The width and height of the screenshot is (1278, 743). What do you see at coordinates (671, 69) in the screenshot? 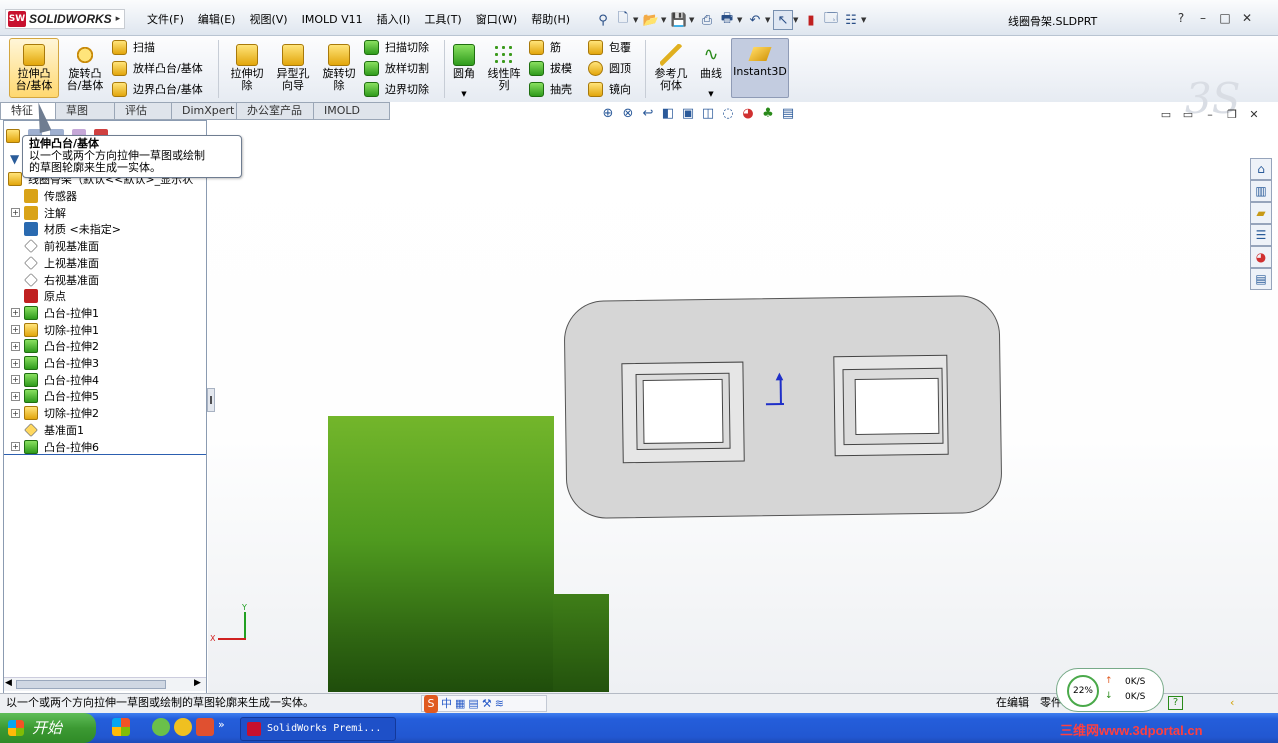
I see `reference-geometry-button: 参考几 何体` at bounding box center [671, 69].